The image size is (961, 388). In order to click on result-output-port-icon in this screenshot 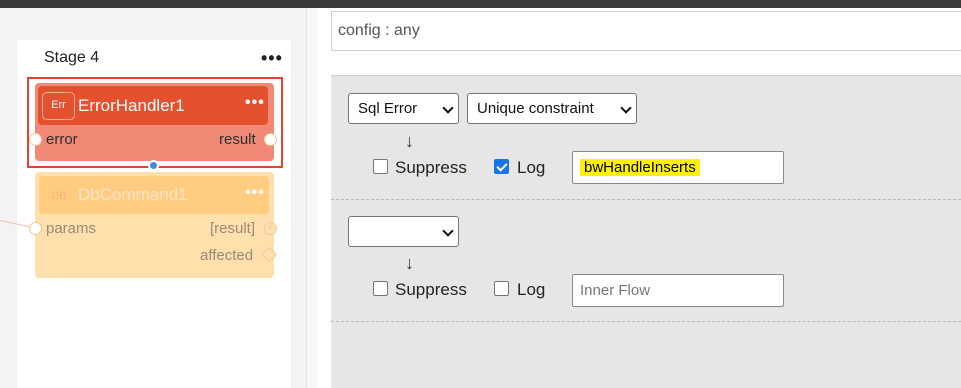, I will do `click(270, 139)`.